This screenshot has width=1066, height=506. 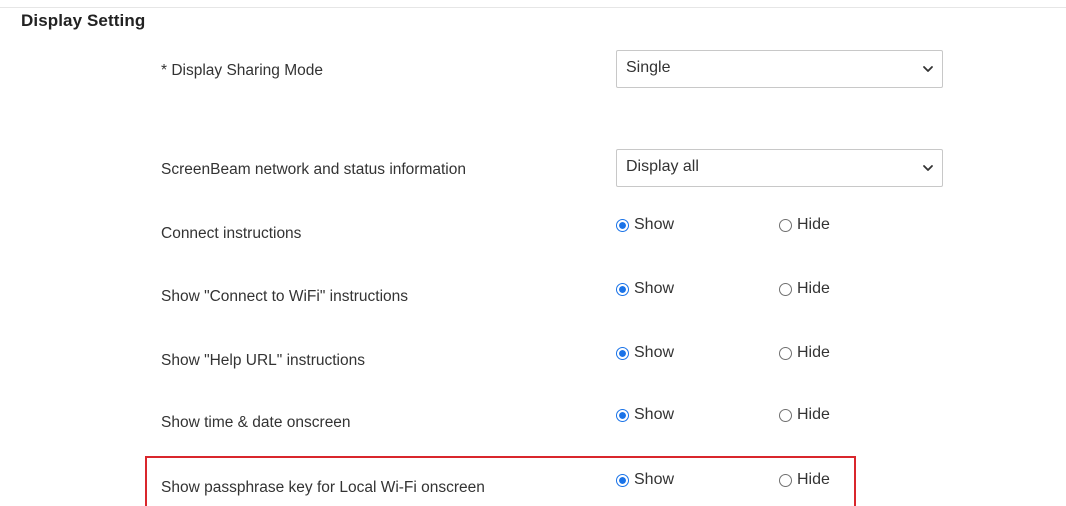 I want to click on passphrase-key-show-radio: Show, so click(x=645, y=480).